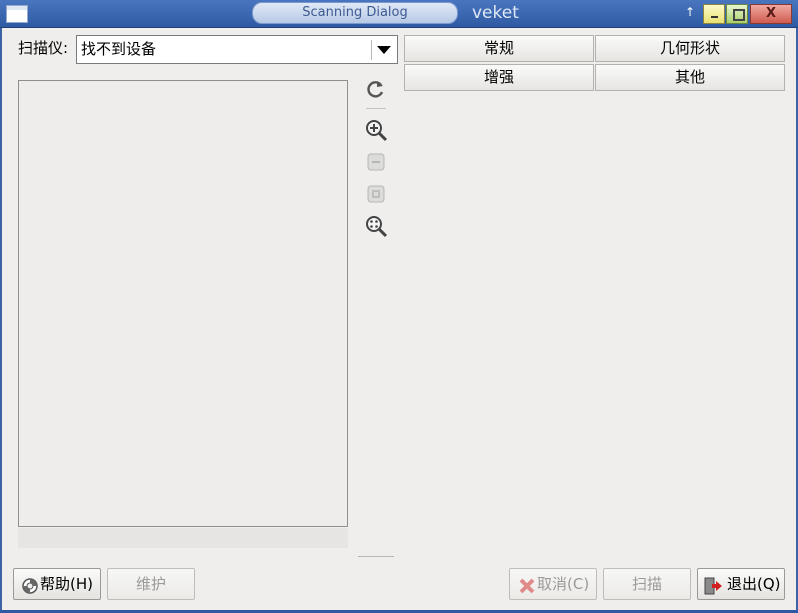 This screenshot has height=613, width=798. What do you see at coordinates (43, 48) in the screenshot?
I see `scanner-label: 扫描仪:` at bounding box center [43, 48].